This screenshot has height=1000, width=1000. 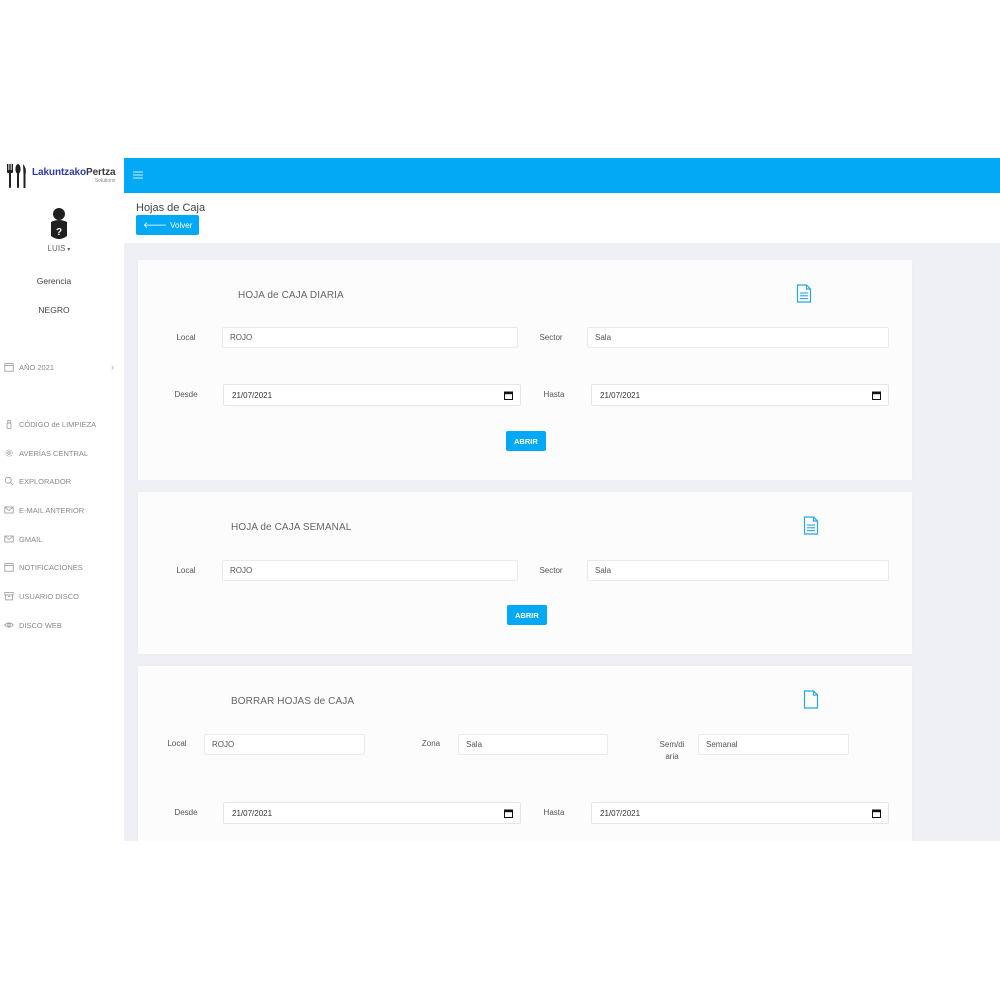 I want to click on spray-bottle-icon, so click(x=9, y=424).